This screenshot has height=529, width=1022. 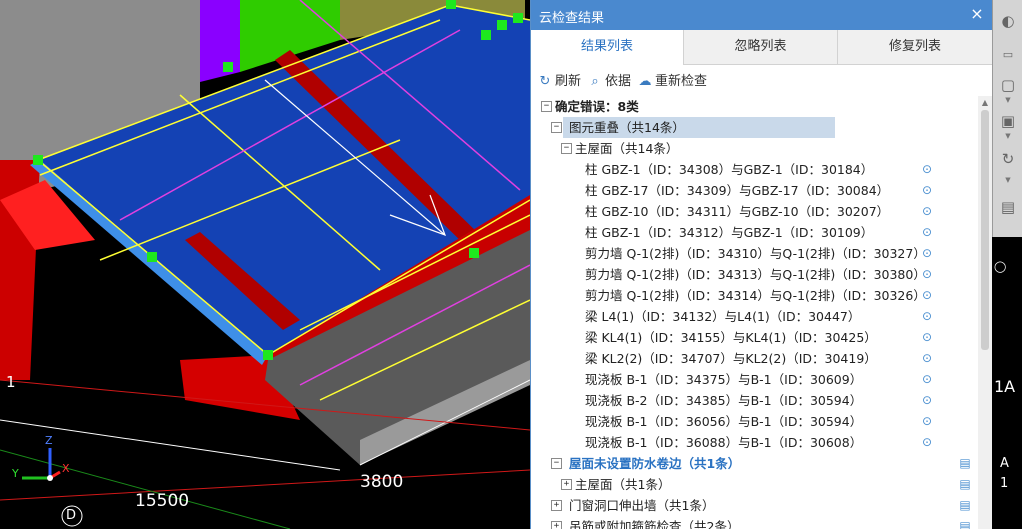 I want to click on recheck-label: 重新检查, so click(x=681, y=81).